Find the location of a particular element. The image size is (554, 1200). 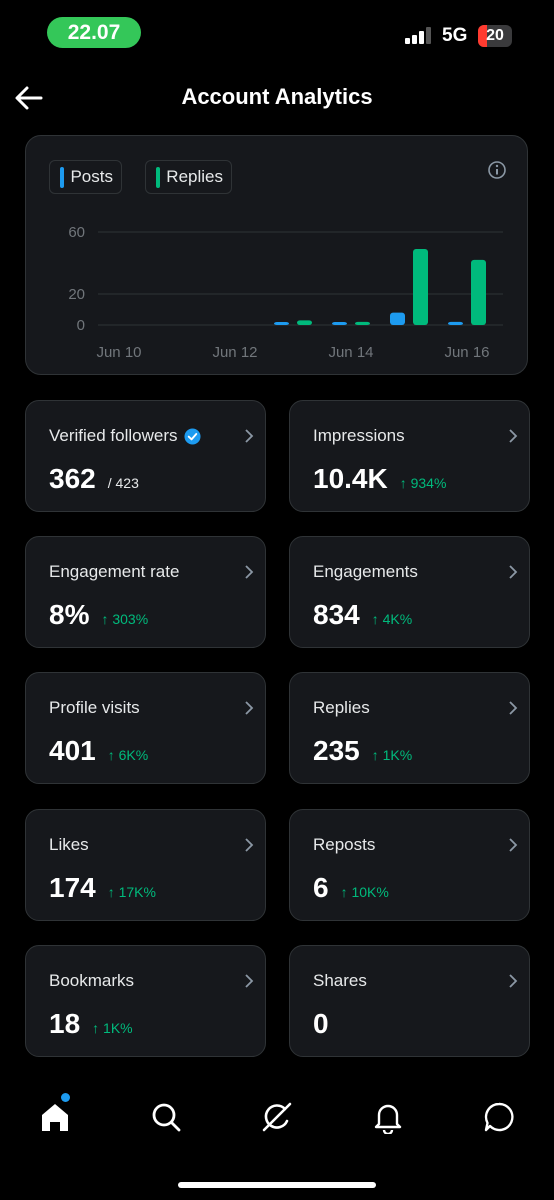

notification-dot is located at coordinates (65, 1097).